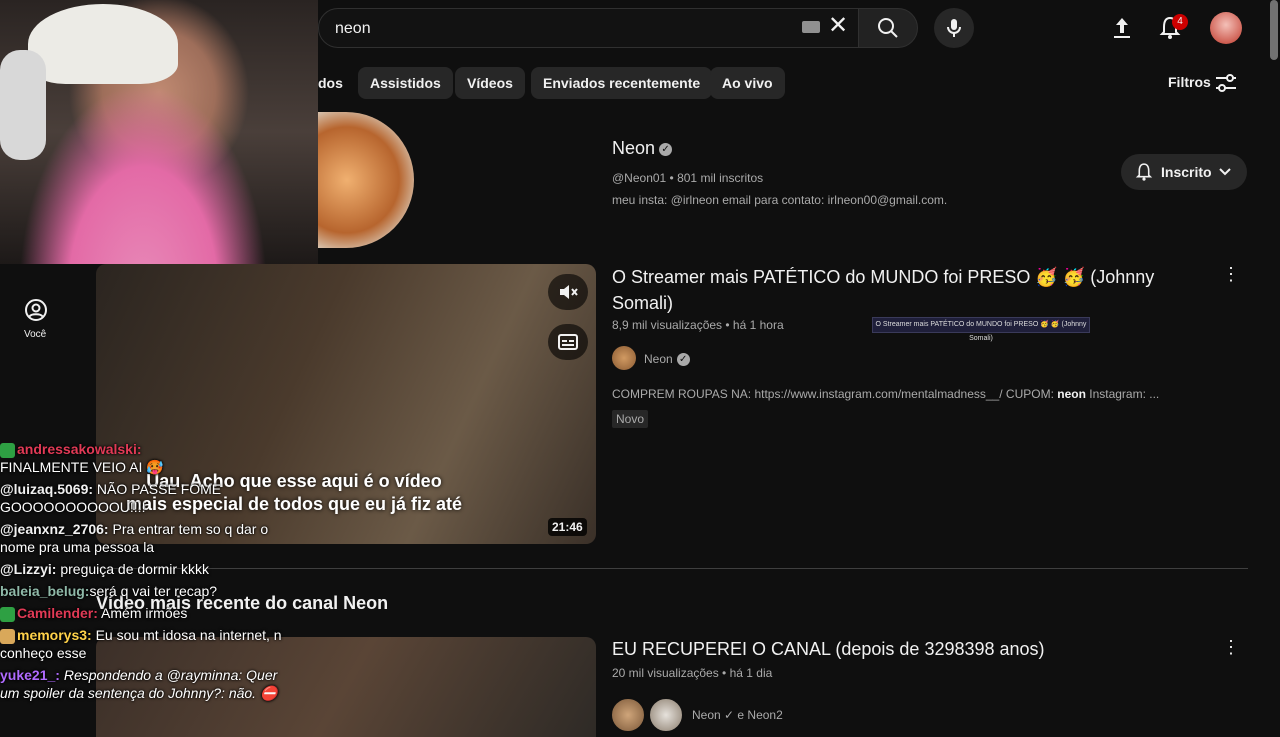 Image resolution: width=1280 pixels, height=737 pixels. What do you see at coordinates (811, 27) in the screenshot?
I see `keyboard-icon` at bounding box center [811, 27].